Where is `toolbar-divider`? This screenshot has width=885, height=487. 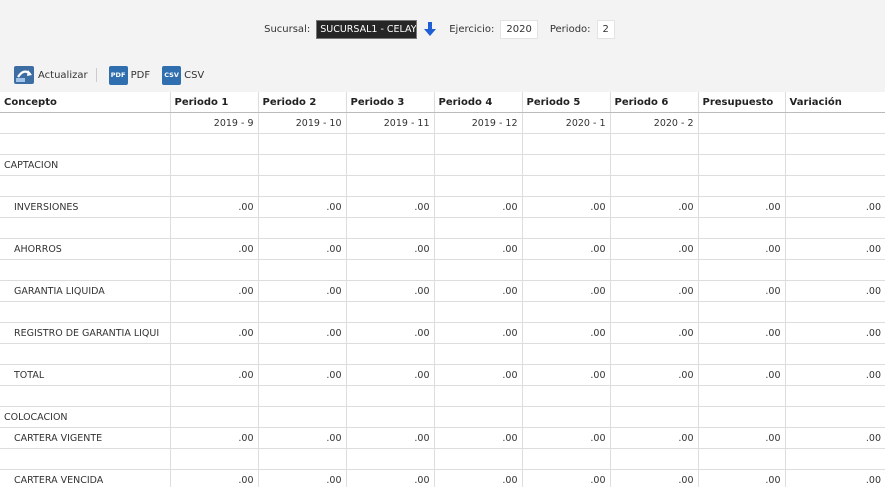
toolbar-divider is located at coordinates (96, 75).